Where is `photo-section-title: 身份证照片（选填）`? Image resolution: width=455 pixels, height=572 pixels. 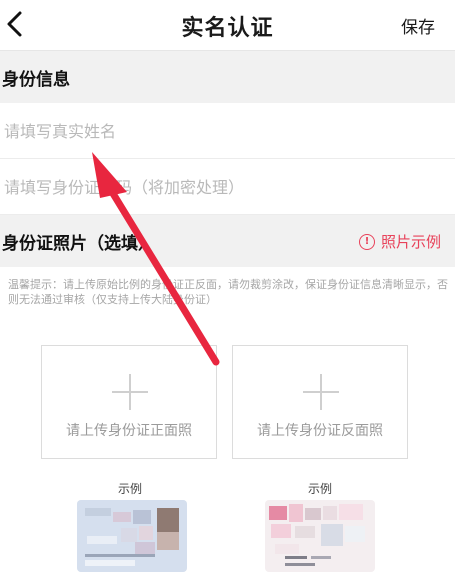 photo-section-title: 身份证照片（选填） is located at coordinates (78, 244).